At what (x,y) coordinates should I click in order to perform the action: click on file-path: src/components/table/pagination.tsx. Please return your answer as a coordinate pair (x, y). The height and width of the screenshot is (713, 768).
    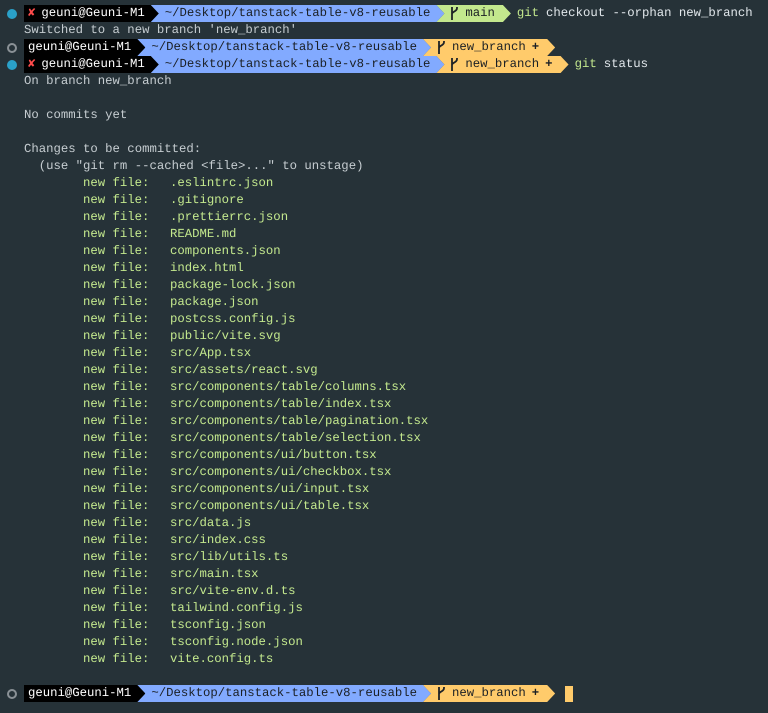
    Looking at the image, I should click on (299, 421).